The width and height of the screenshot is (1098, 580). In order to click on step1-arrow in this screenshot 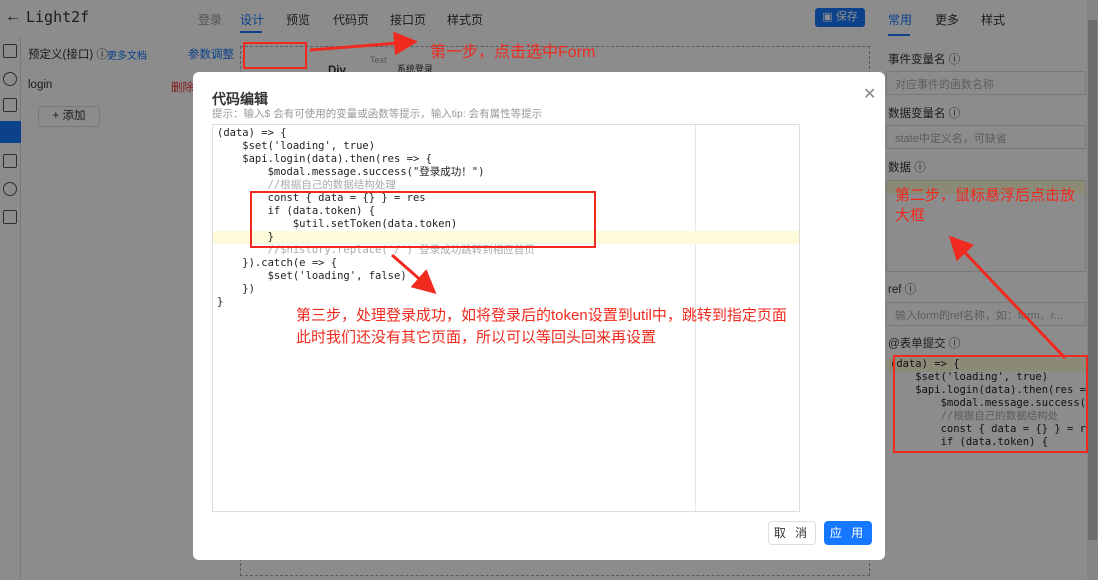, I will do `click(363, 43)`.